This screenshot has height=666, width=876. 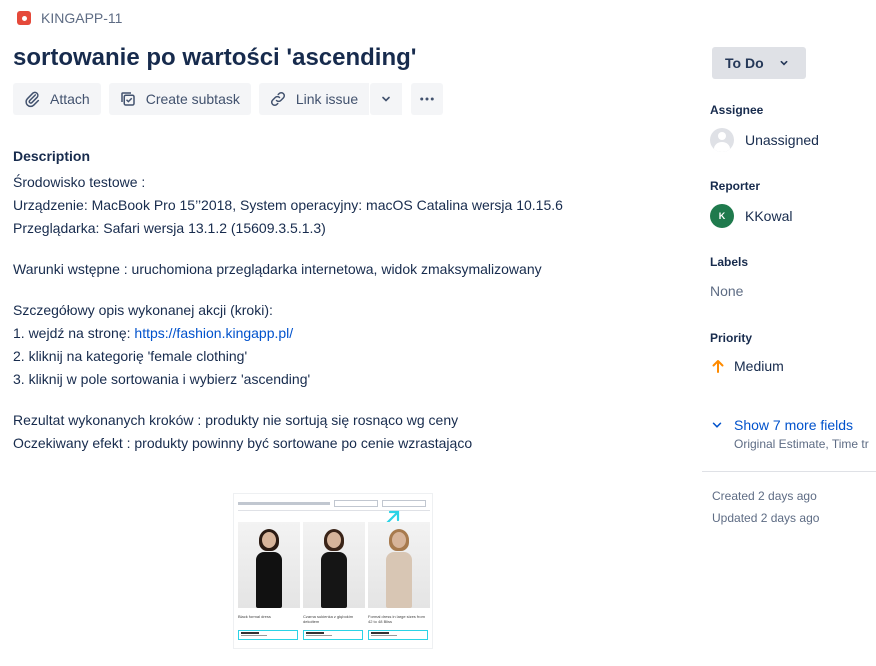 I want to click on link-issue-button: Link issue, so click(x=314, y=99).